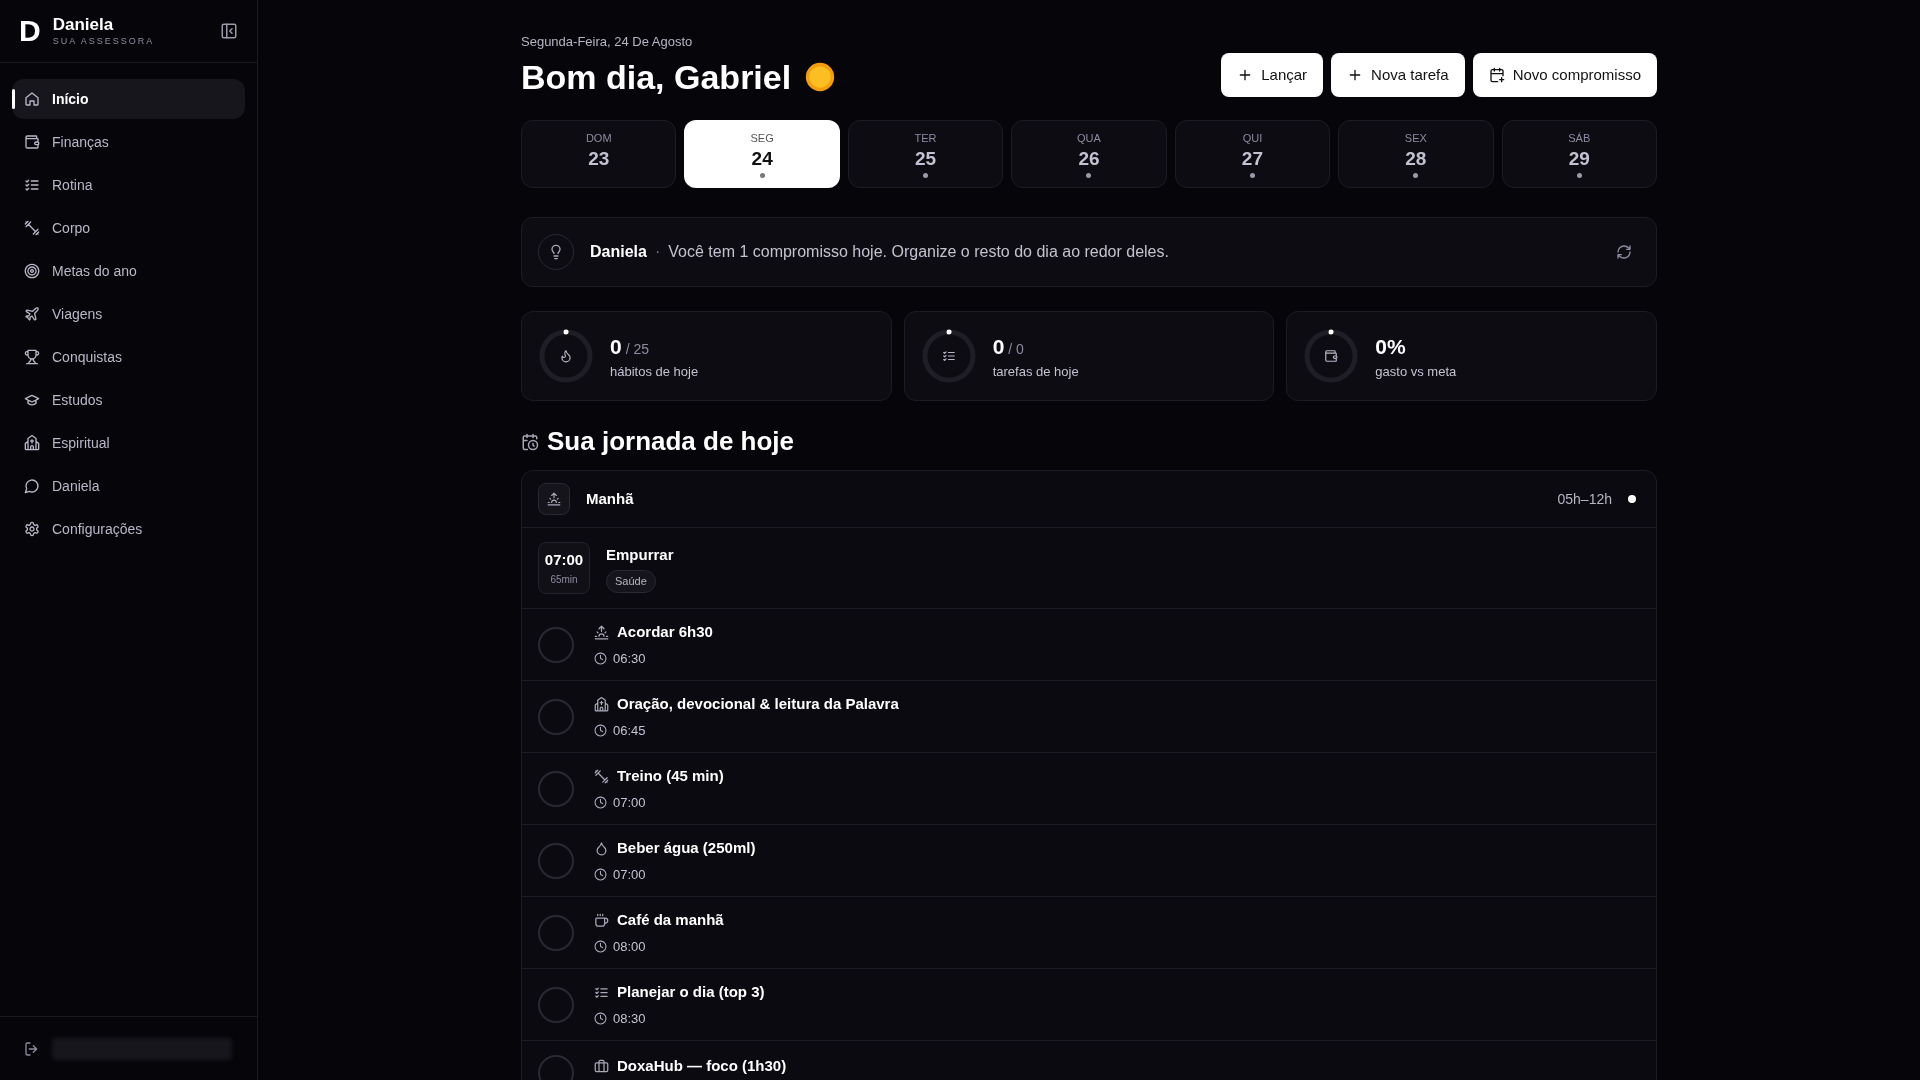 The width and height of the screenshot is (1920, 1080). What do you see at coordinates (670, 920) in the screenshot?
I see `habit-title: Café da manhã` at bounding box center [670, 920].